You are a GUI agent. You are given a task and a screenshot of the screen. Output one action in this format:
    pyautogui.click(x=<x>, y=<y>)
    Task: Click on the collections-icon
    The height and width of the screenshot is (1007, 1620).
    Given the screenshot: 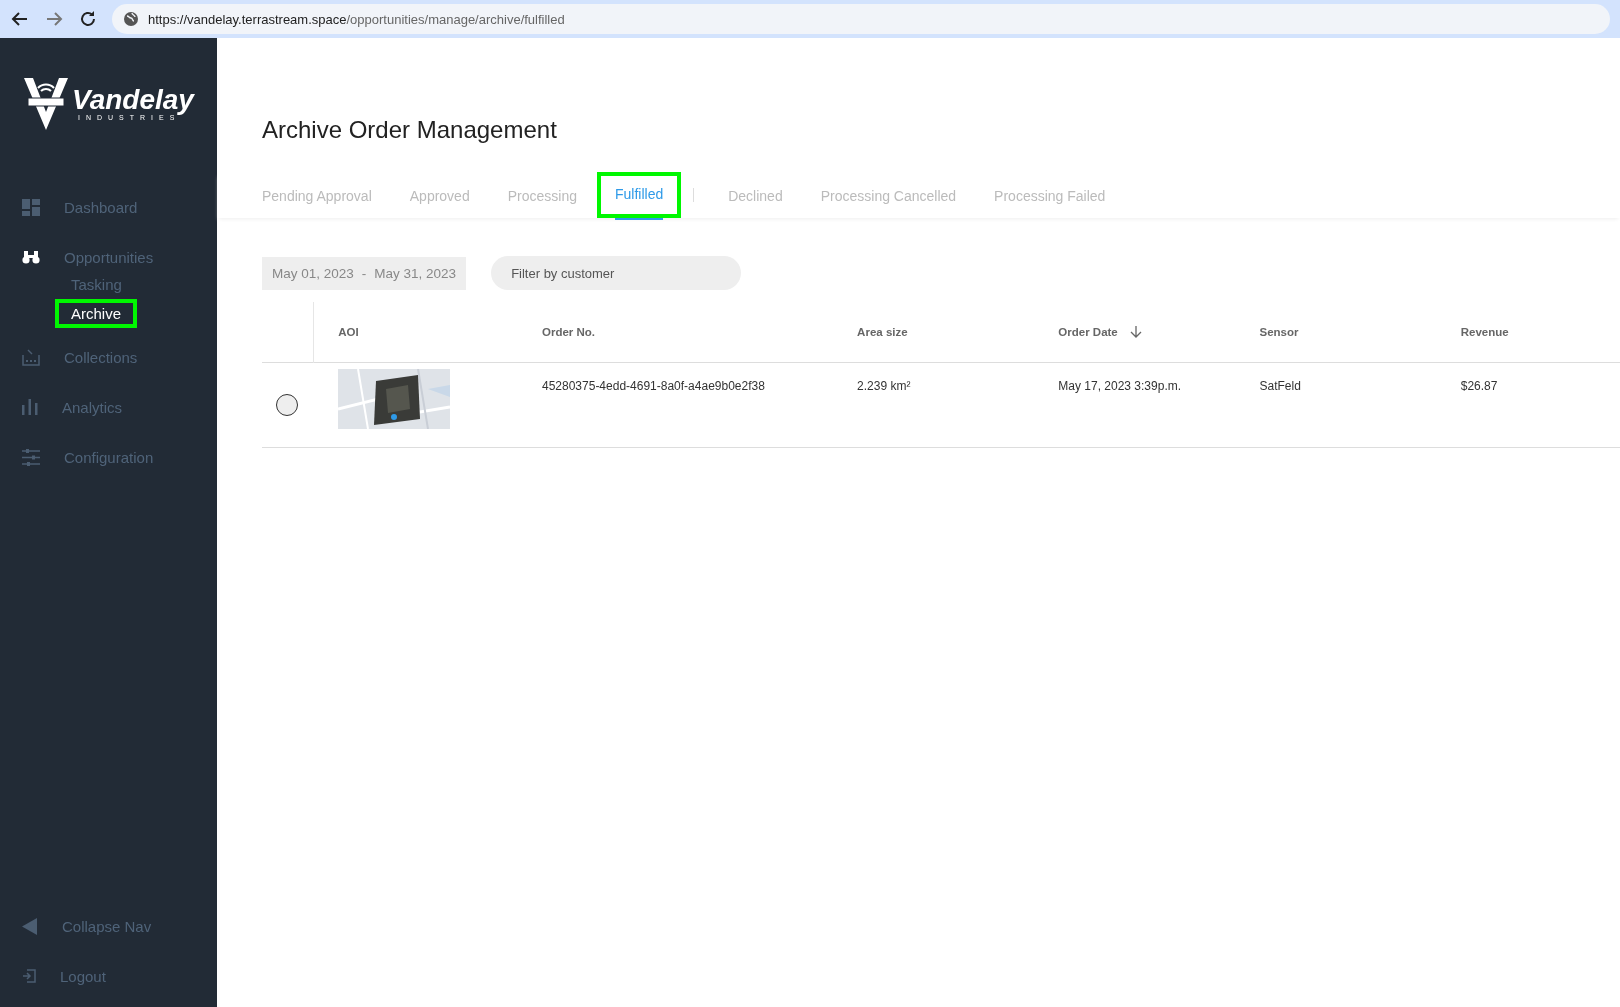 What is the action you would take?
    pyautogui.click(x=31, y=357)
    